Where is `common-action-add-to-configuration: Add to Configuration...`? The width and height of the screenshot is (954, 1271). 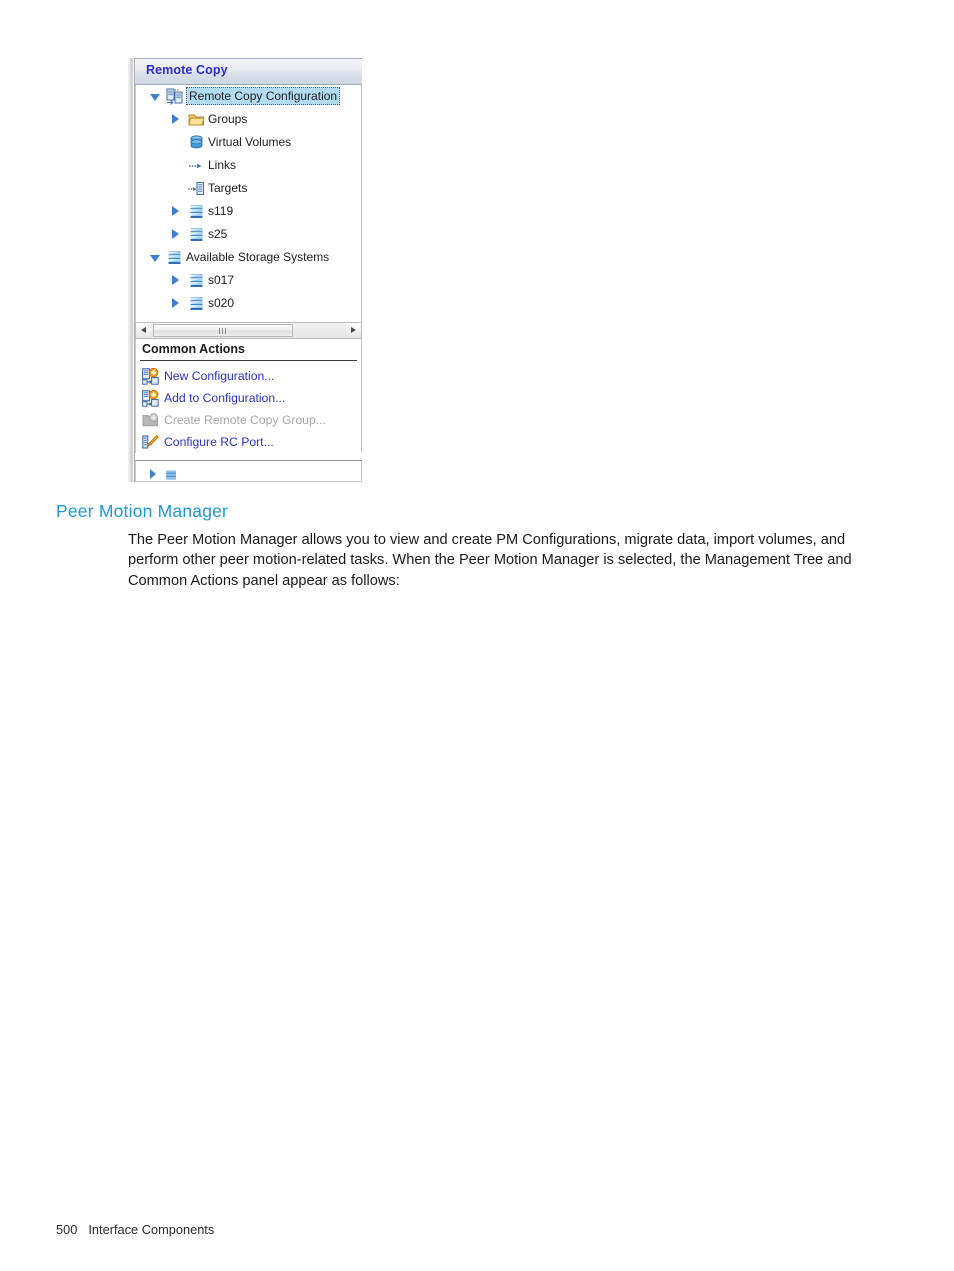 common-action-add-to-configuration: Add to Configuration... is located at coordinates (248, 399).